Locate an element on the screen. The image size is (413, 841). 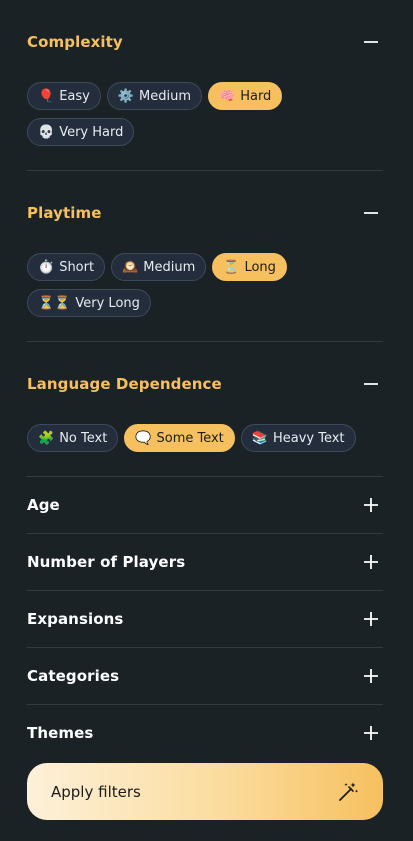
double-hourglass-icon: ⏳⏳ is located at coordinates (54, 303).